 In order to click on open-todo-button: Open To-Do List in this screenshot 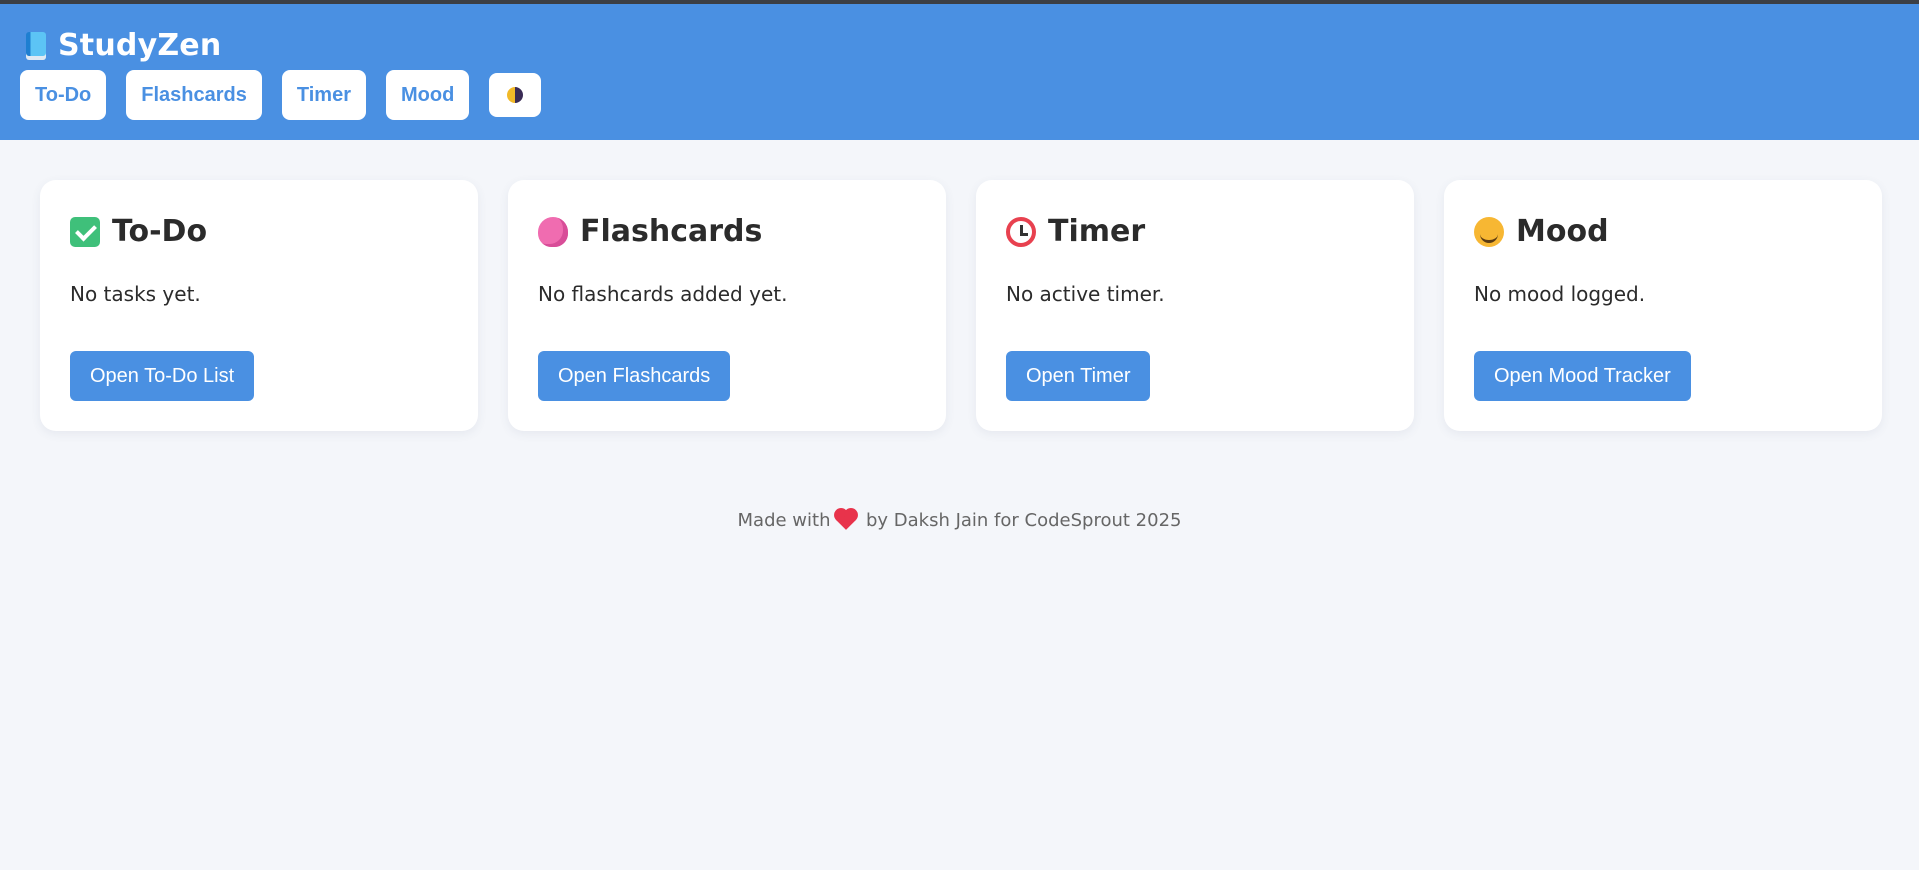, I will do `click(162, 376)`.